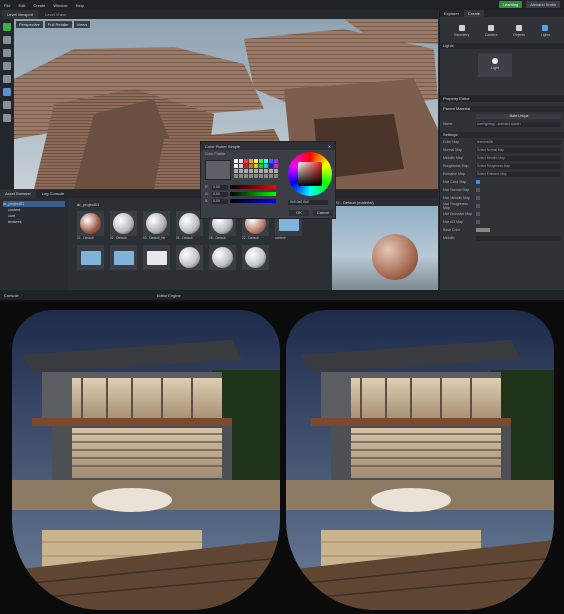 The width and height of the screenshot is (564, 614). I want to click on property-row: Use Emissive Map, so click(502, 214).